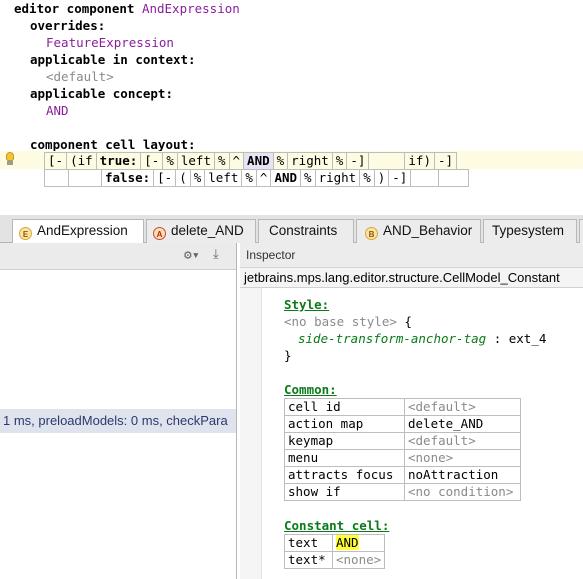 This screenshot has width=583, height=579. What do you see at coordinates (340, 321) in the screenshot?
I see `no-base-style: <no base style>` at bounding box center [340, 321].